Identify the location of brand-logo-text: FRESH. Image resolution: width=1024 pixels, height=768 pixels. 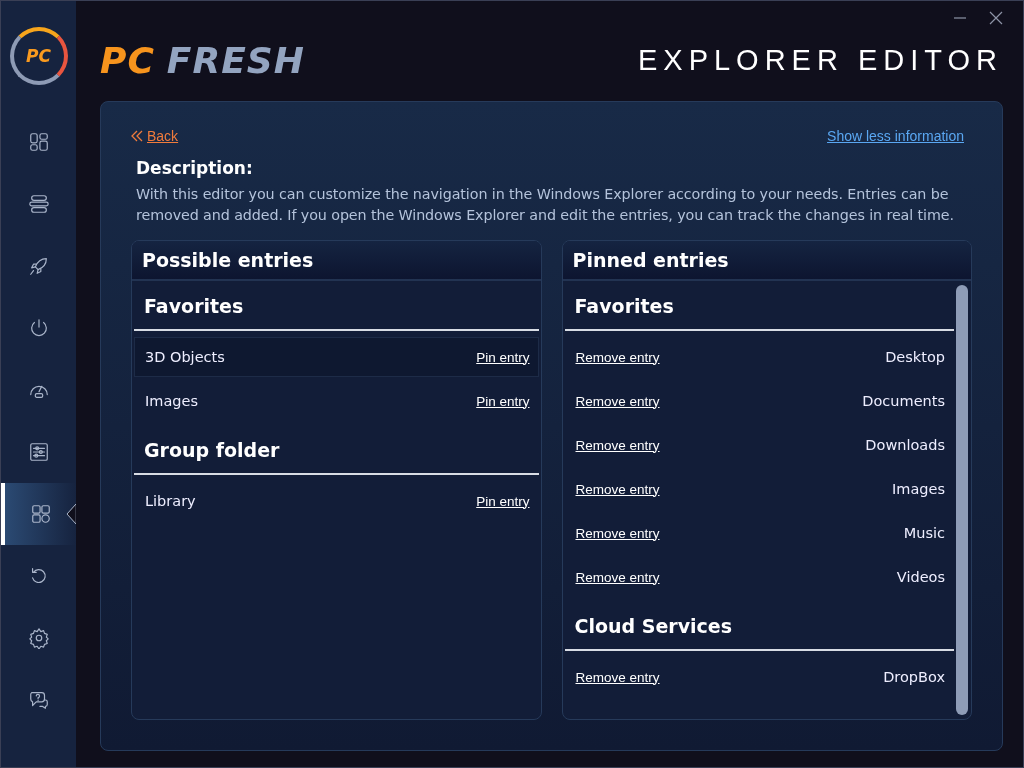
(235, 60).